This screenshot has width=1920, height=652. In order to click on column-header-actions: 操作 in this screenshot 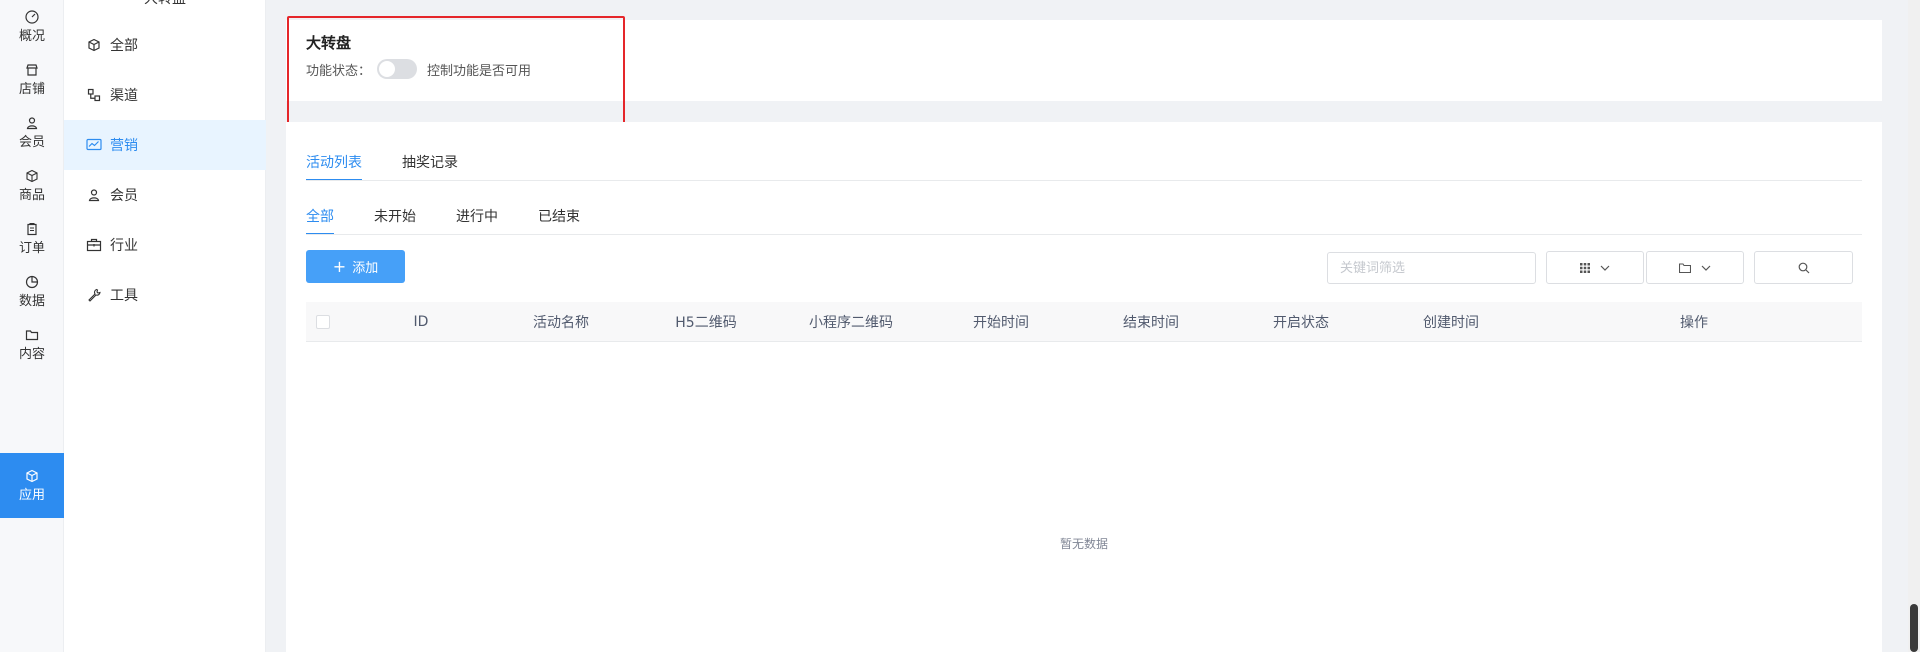, I will do `click(1694, 323)`.